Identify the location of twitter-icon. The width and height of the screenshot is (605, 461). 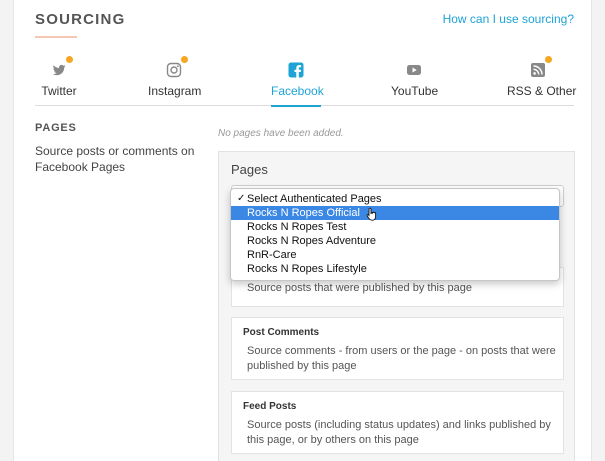
(62, 67).